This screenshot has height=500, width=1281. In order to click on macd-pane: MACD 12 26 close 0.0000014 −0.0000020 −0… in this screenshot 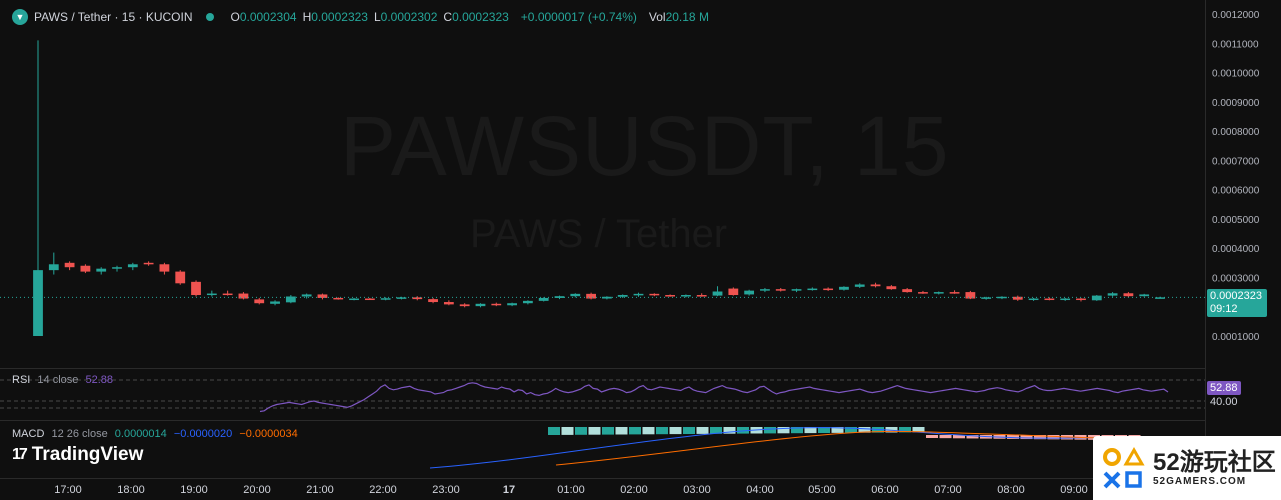, I will do `click(602, 449)`.